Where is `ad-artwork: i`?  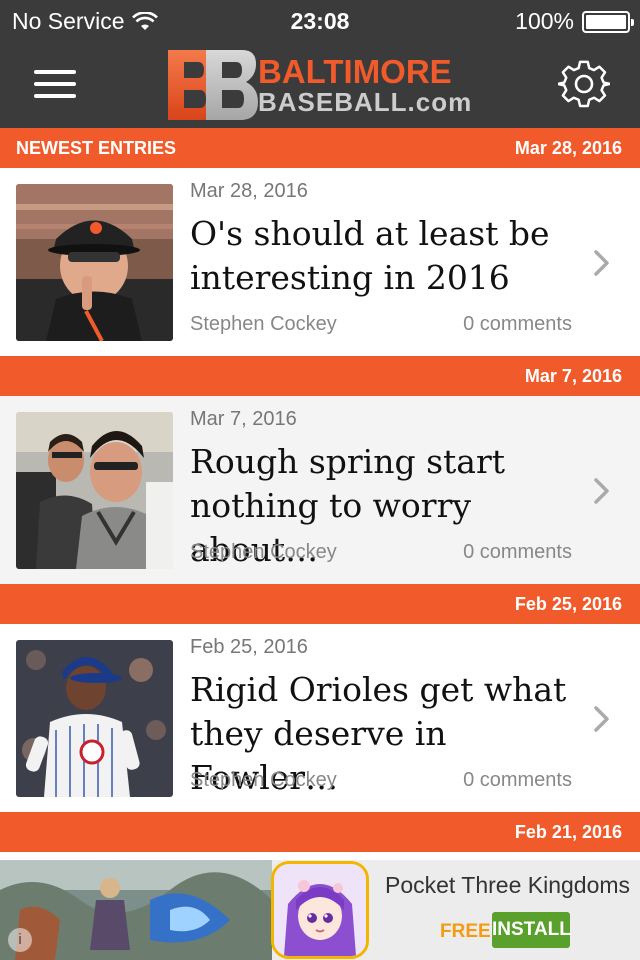 ad-artwork: i is located at coordinates (136, 910).